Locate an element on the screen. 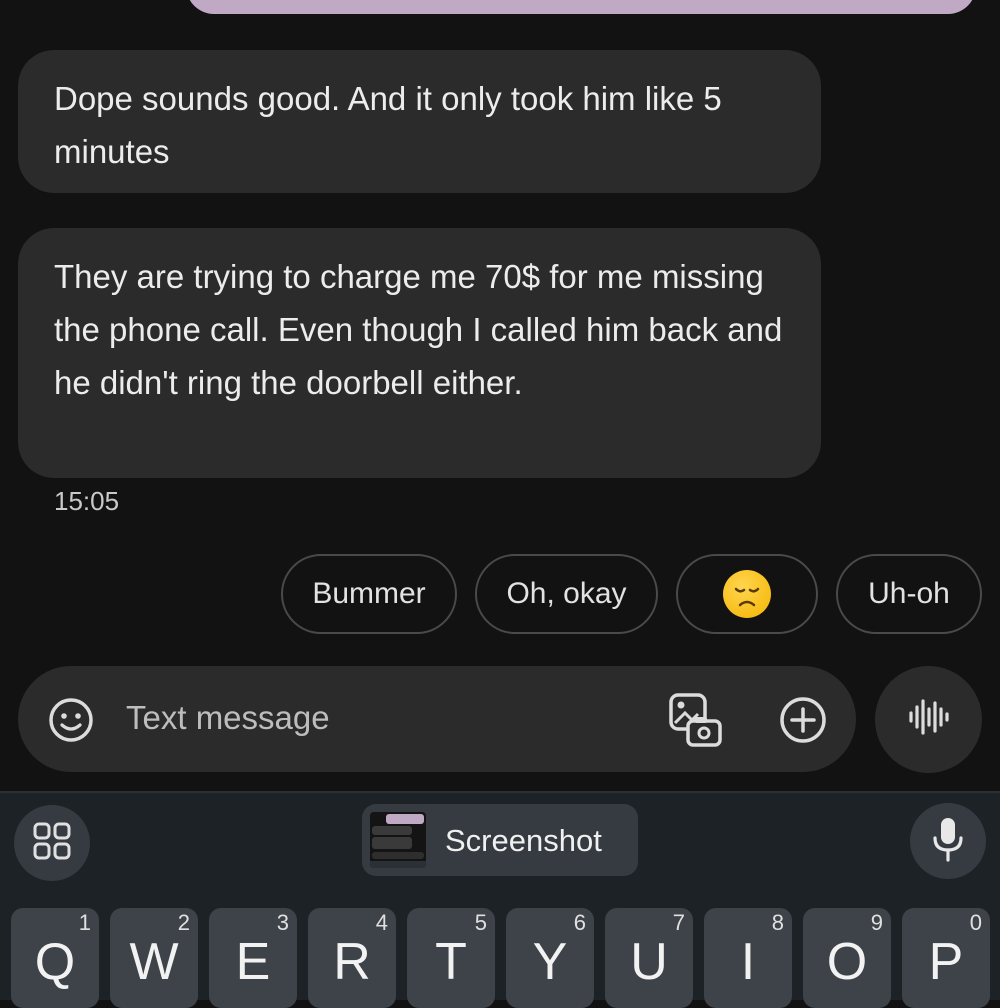  key-letter: T is located at coordinates (451, 962).